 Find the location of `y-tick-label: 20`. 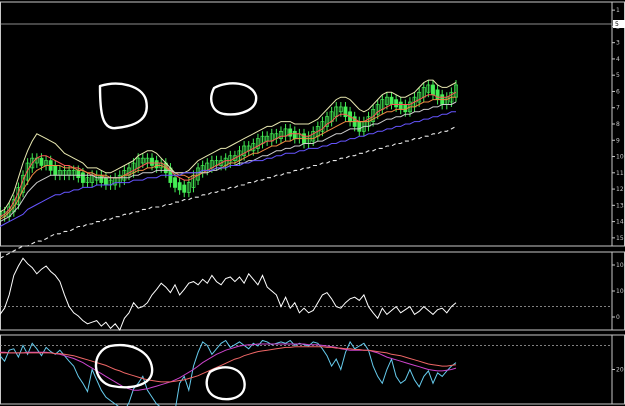

y-tick-label: 20 is located at coordinates (620, 370).